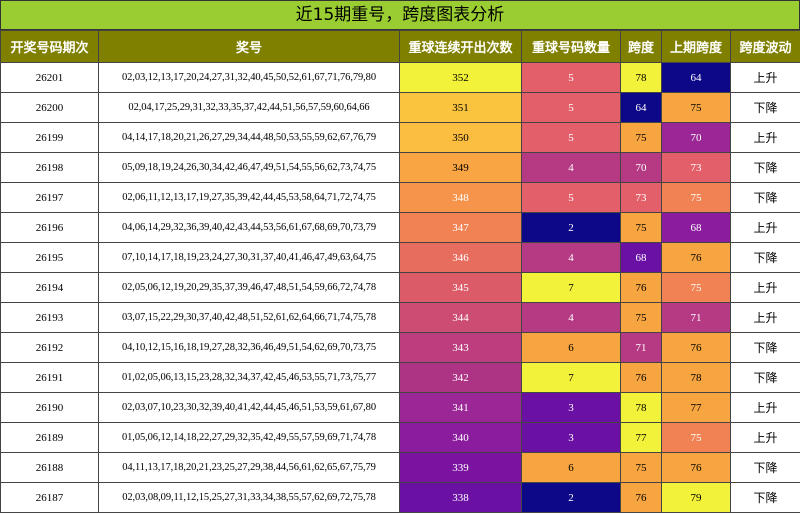  What do you see at coordinates (641, 107) in the screenshot?
I see `cell-span: 64` at bounding box center [641, 107].